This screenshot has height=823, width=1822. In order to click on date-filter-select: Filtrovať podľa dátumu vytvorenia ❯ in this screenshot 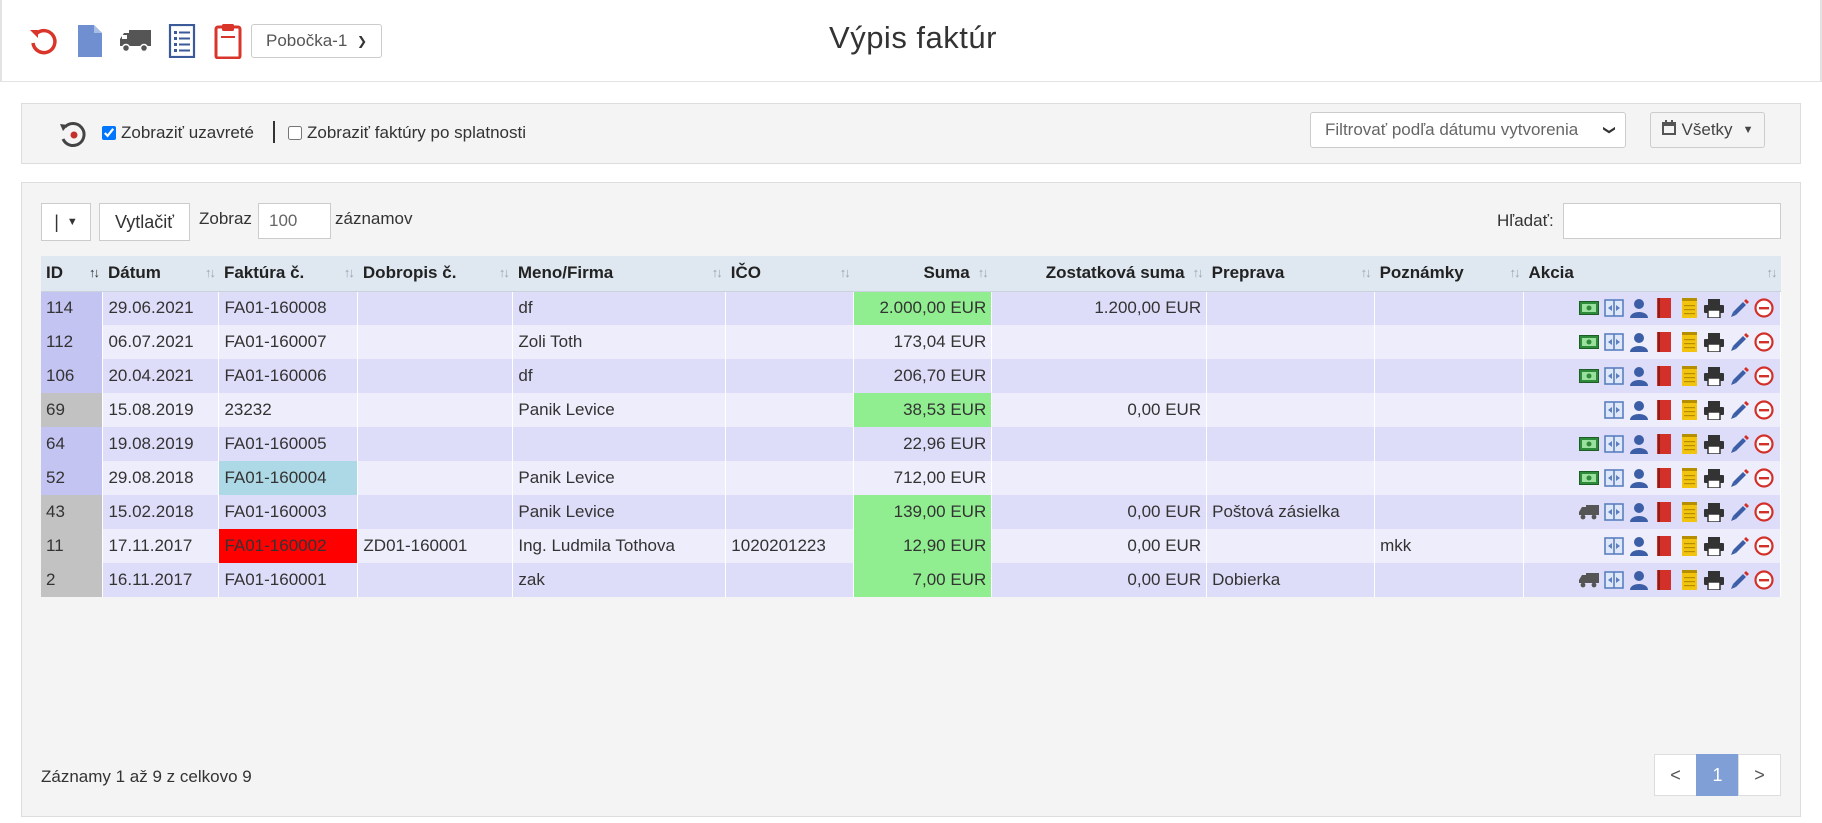, I will do `click(1468, 130)`.